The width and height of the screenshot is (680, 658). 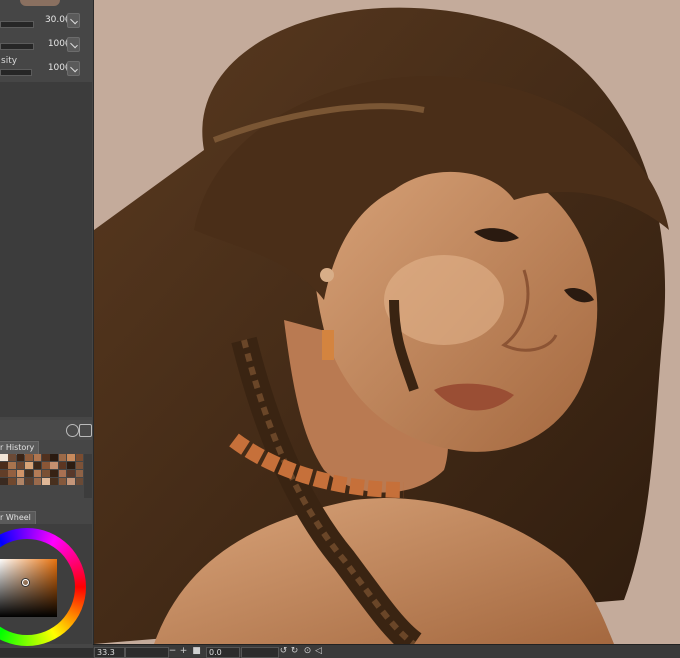 I want to click on color-wheel-panel, so click(x=46, y=585).